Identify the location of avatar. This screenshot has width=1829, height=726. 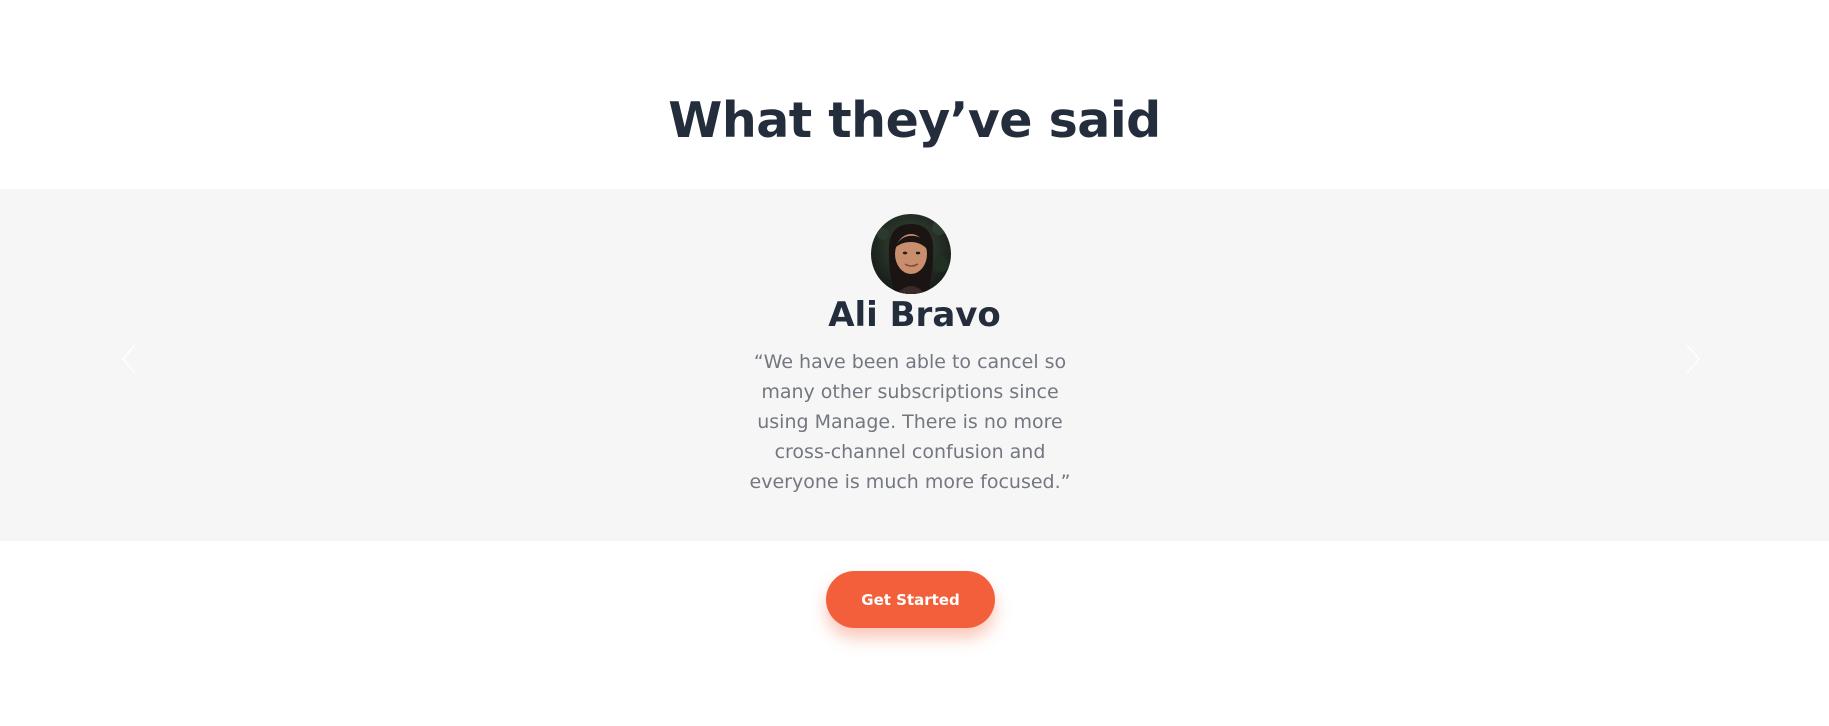
(911, 254).